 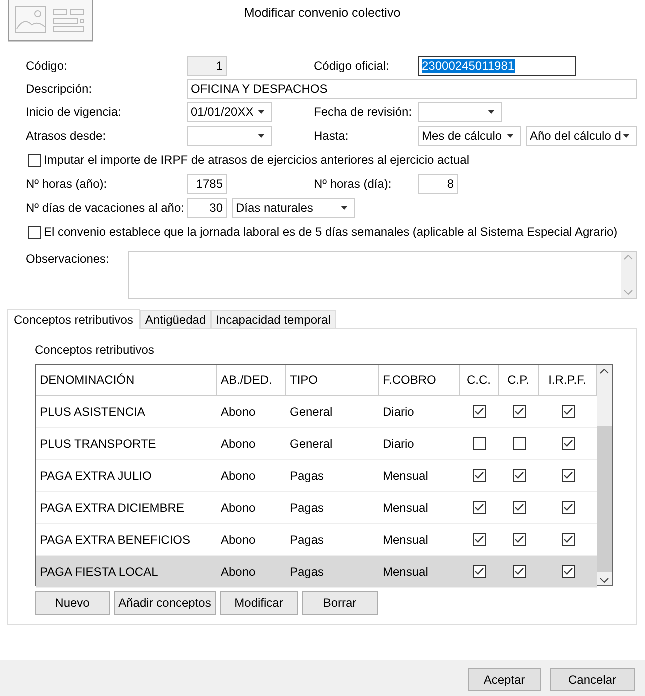 What do you see at coordinates (504, 679) in the screenshot?
I see `dialog-button: Aceptar` at bounding box center [504, 679].